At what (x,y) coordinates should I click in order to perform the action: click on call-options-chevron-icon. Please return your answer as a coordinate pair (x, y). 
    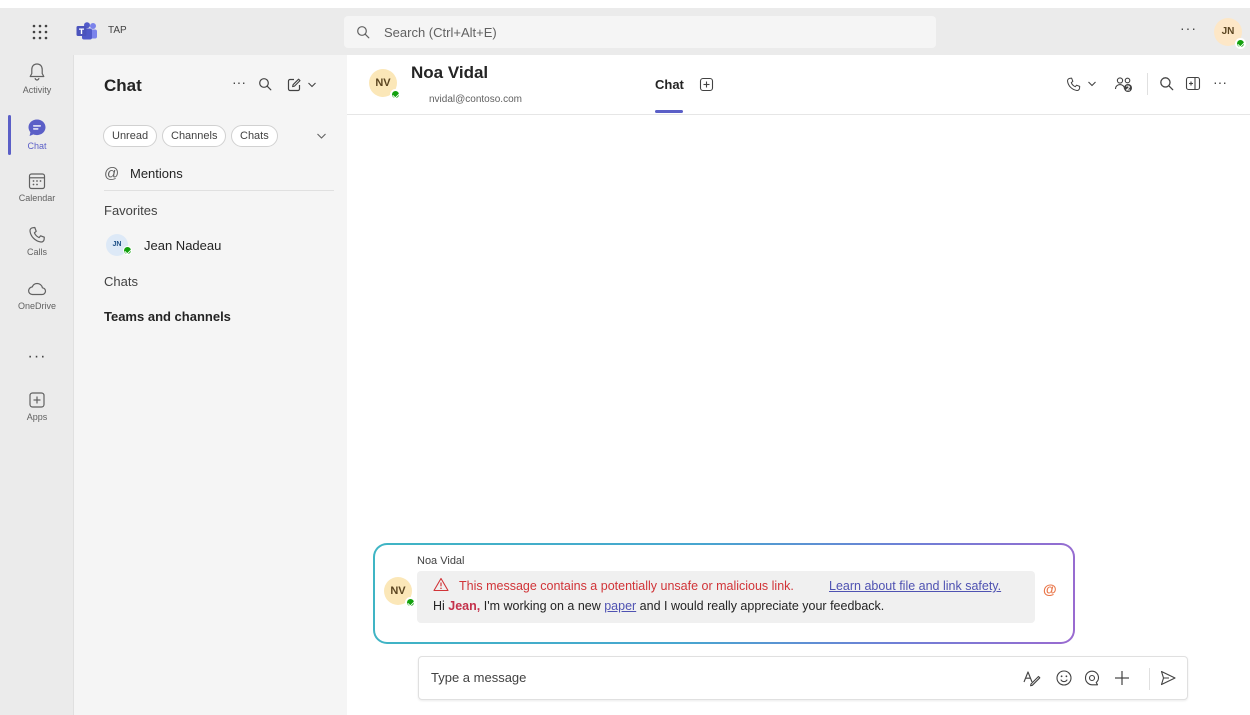
    Looking at the image, I should click on (1092, 84).